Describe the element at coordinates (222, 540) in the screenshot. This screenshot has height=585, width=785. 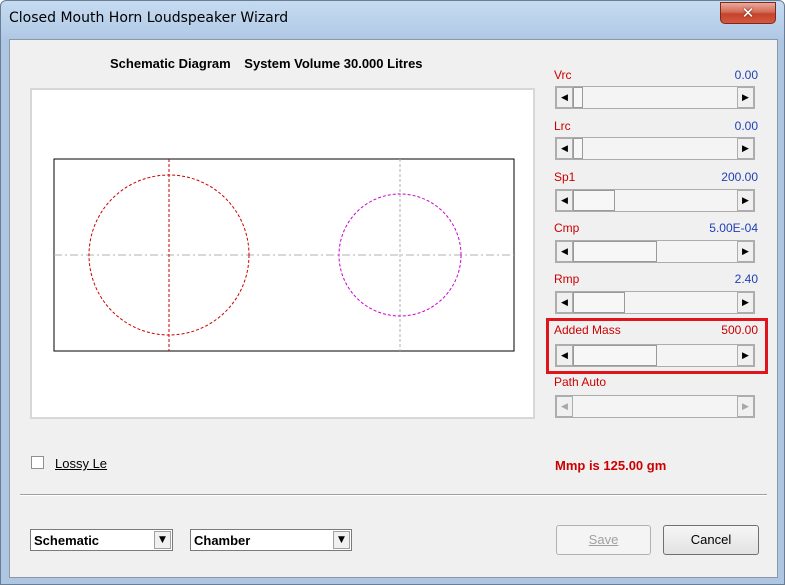
I see `part-select-value: Chamber` at that location.